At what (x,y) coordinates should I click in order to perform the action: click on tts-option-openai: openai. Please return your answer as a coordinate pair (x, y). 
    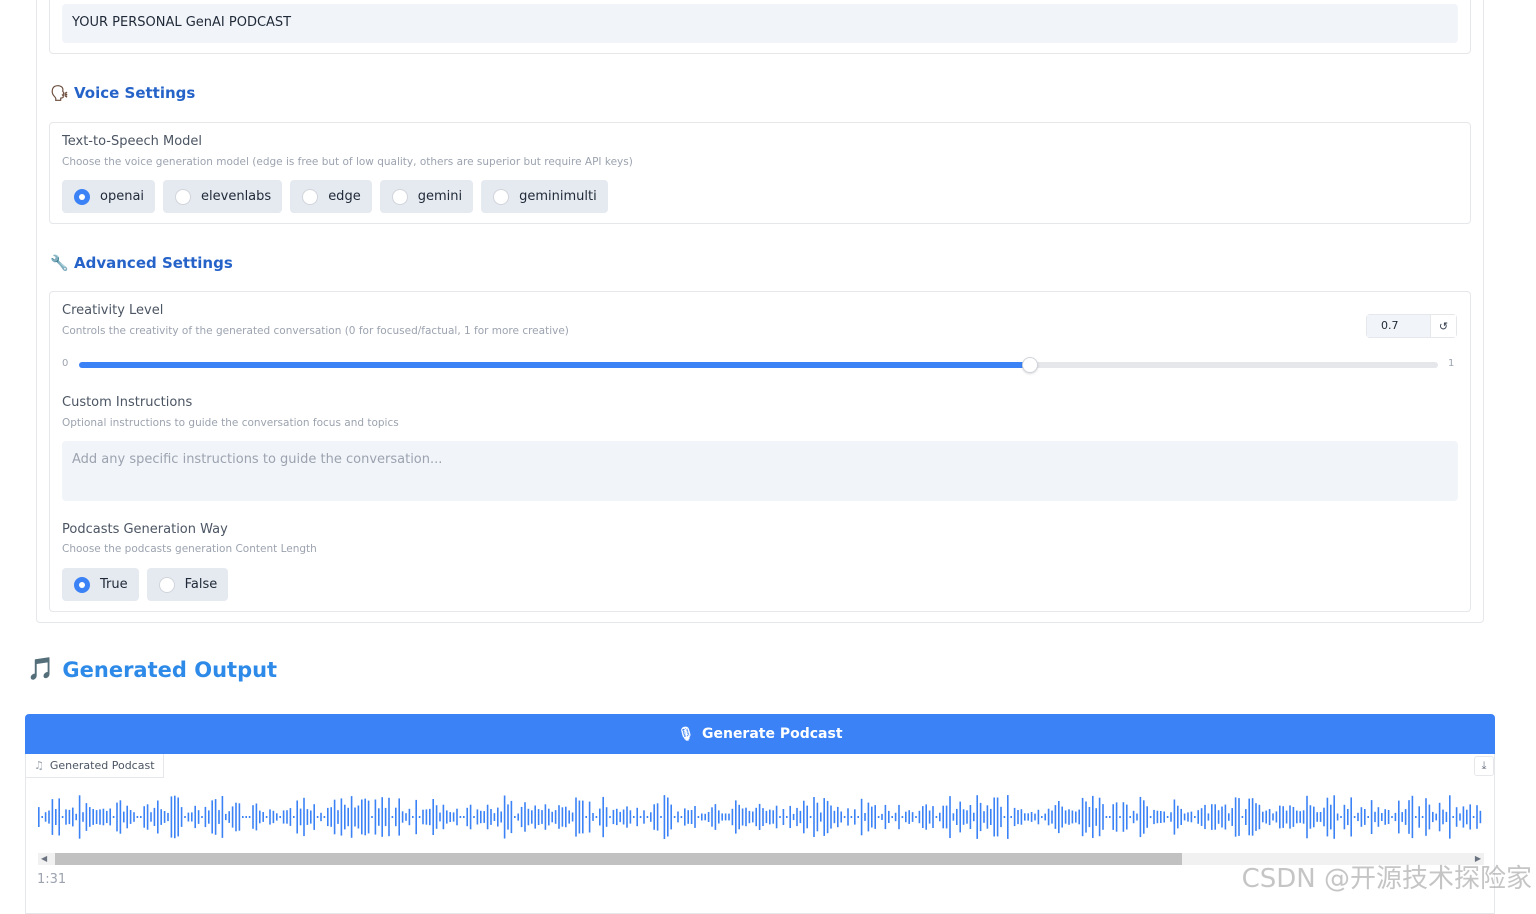
    Looking at the image, I should click on (109, 196).